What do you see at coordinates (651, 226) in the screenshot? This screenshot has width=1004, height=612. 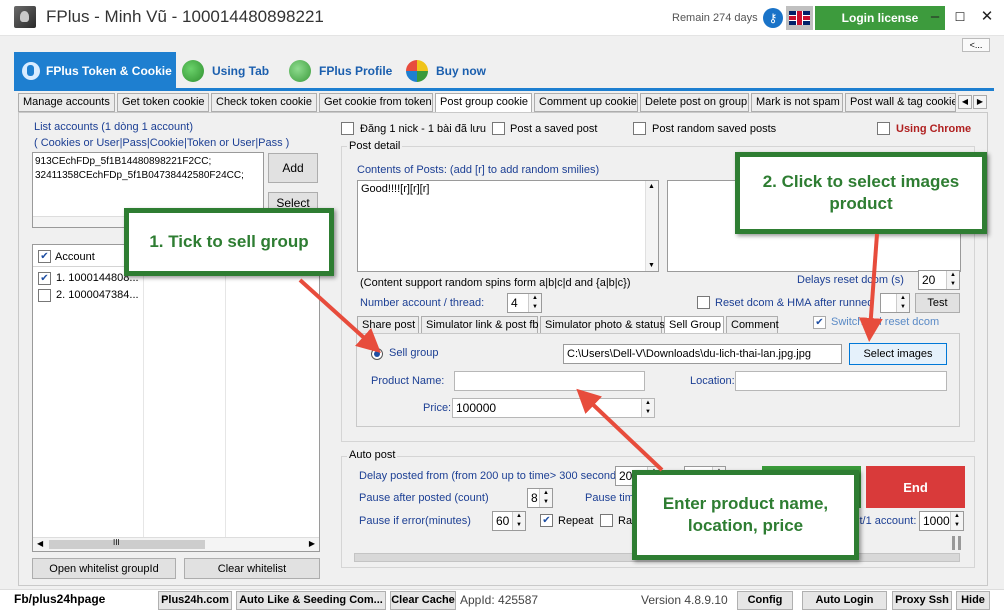 I see `contents-scrollbar: ▲ ▼` at bounding box center [651, 226].